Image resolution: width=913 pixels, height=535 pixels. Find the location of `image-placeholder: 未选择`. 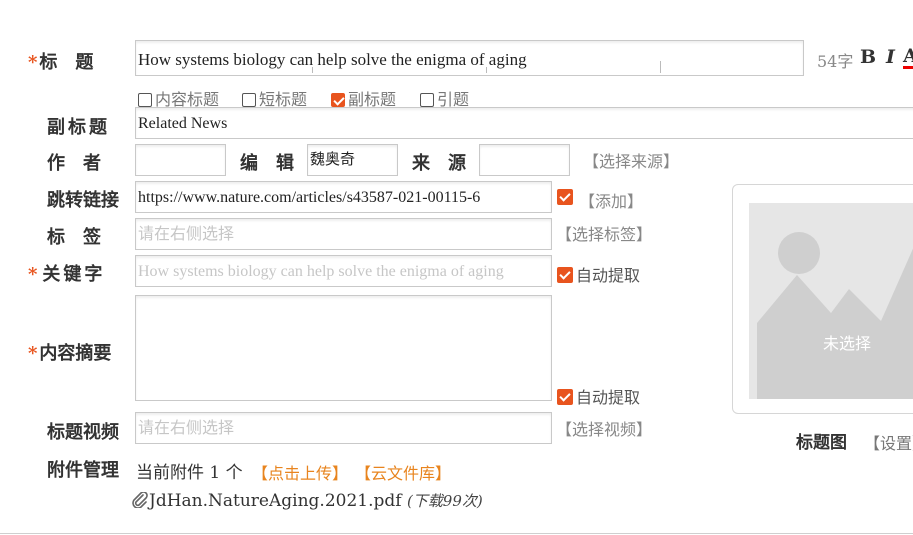

image-placeholder: 未选择 is located at coordinates (831, 301).